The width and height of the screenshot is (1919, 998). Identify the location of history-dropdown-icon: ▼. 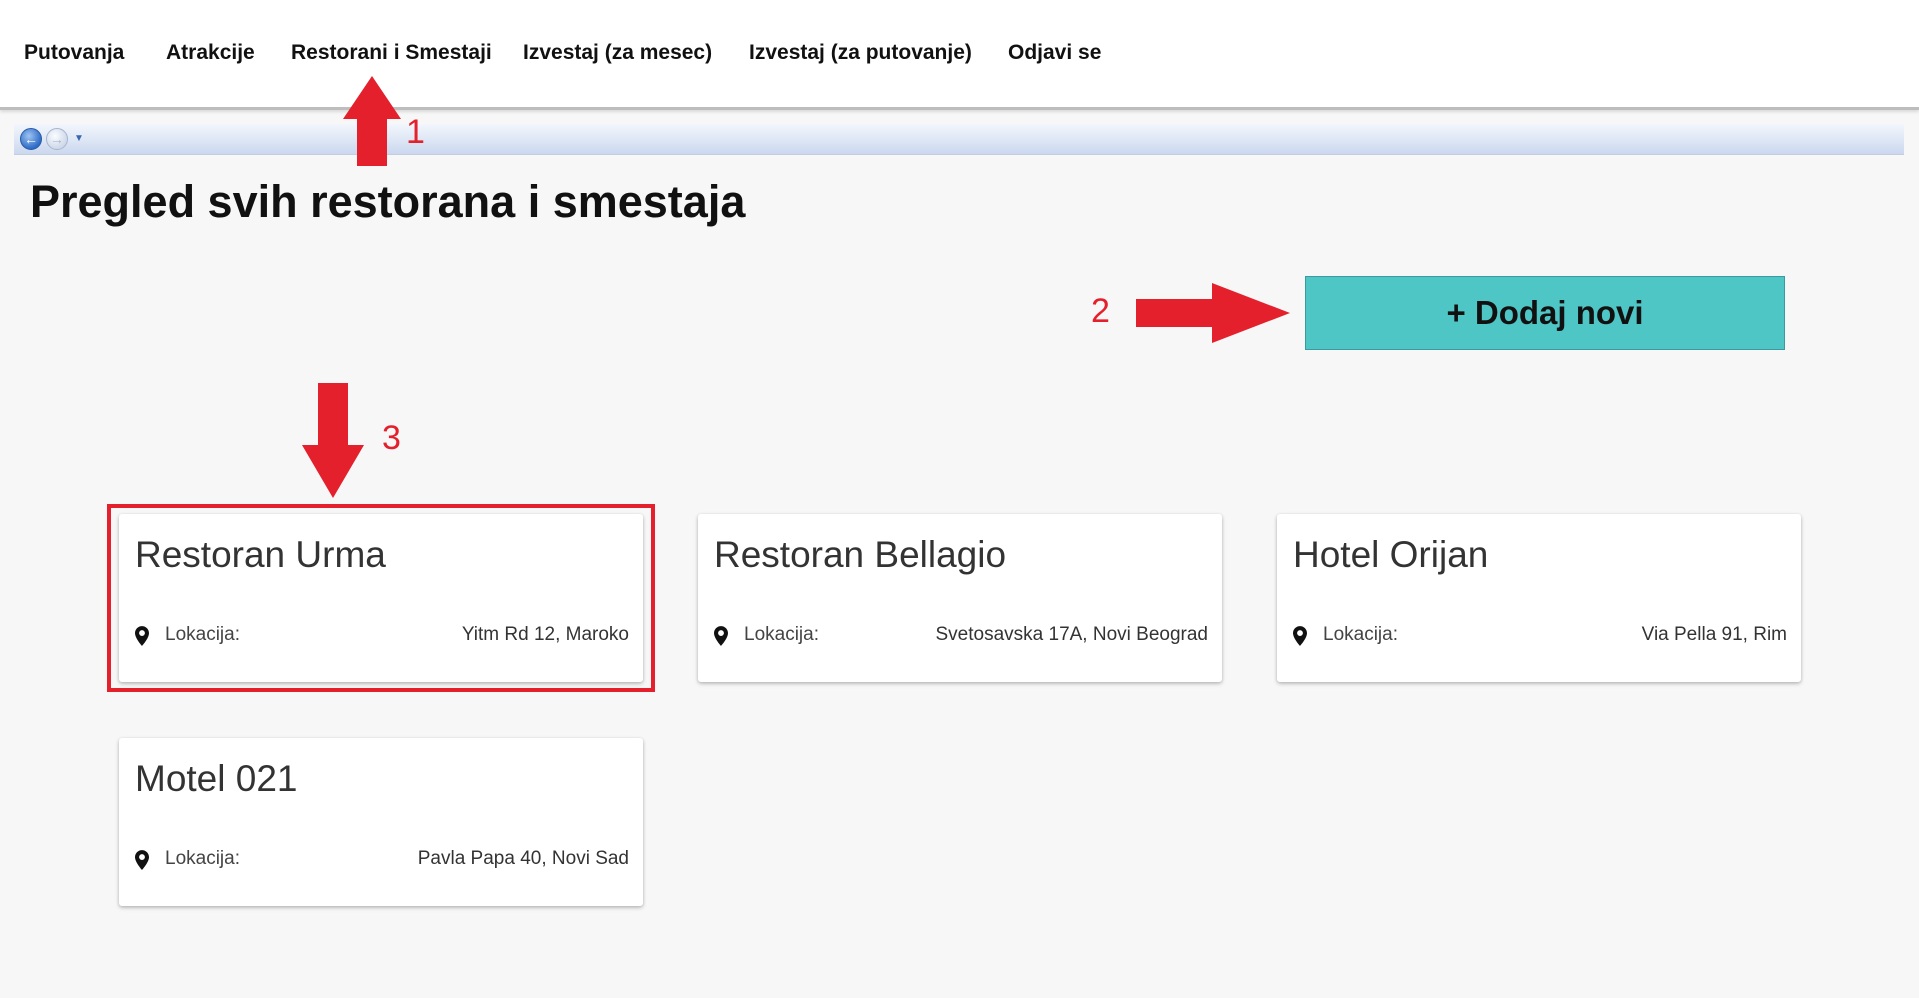
(80, 139).